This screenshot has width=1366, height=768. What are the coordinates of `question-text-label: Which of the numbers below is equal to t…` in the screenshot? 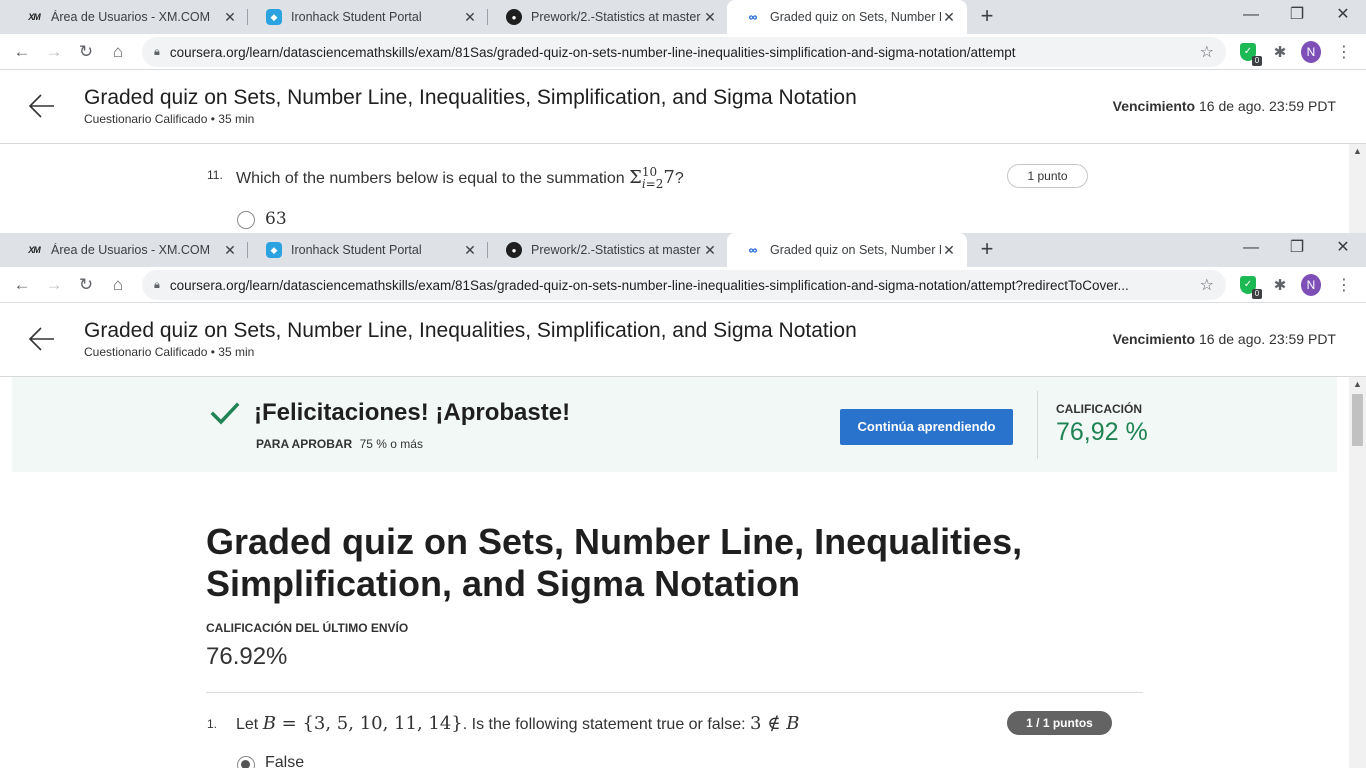 It's located at (430, 178).